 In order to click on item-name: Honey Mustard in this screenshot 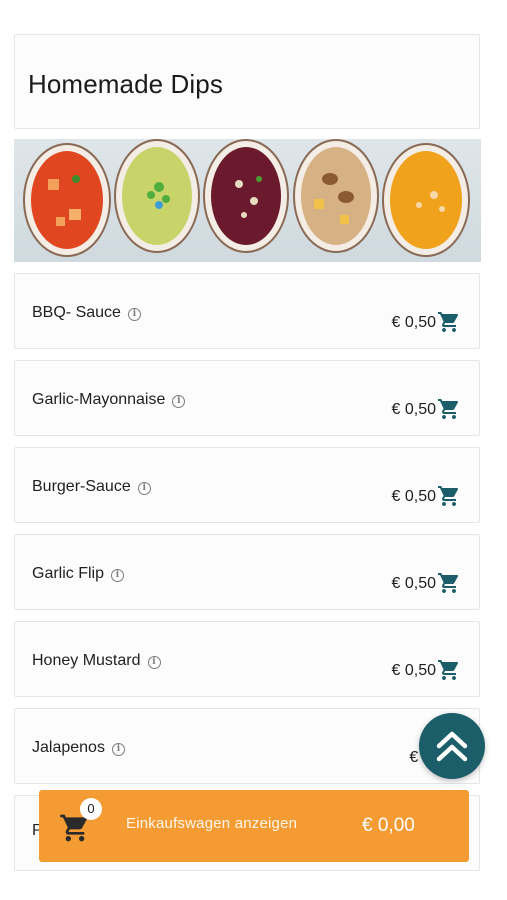, I will do `click(86, 660)`.